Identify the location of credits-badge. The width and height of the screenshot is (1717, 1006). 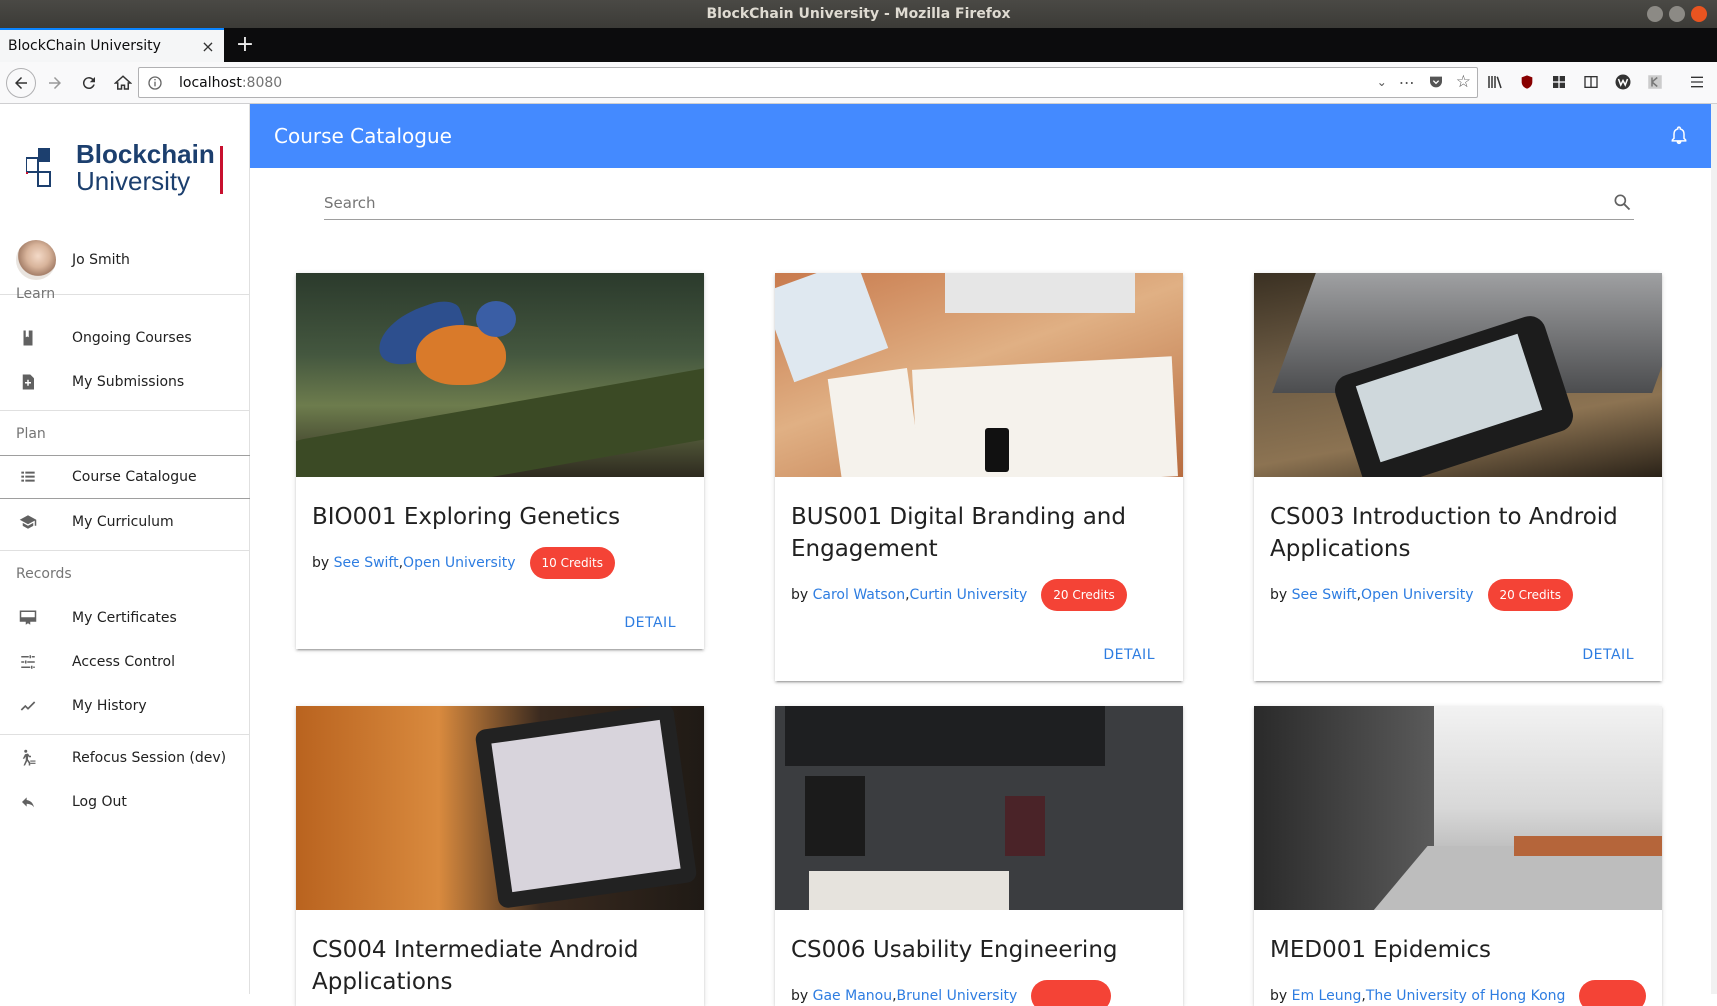
(1071, 993).